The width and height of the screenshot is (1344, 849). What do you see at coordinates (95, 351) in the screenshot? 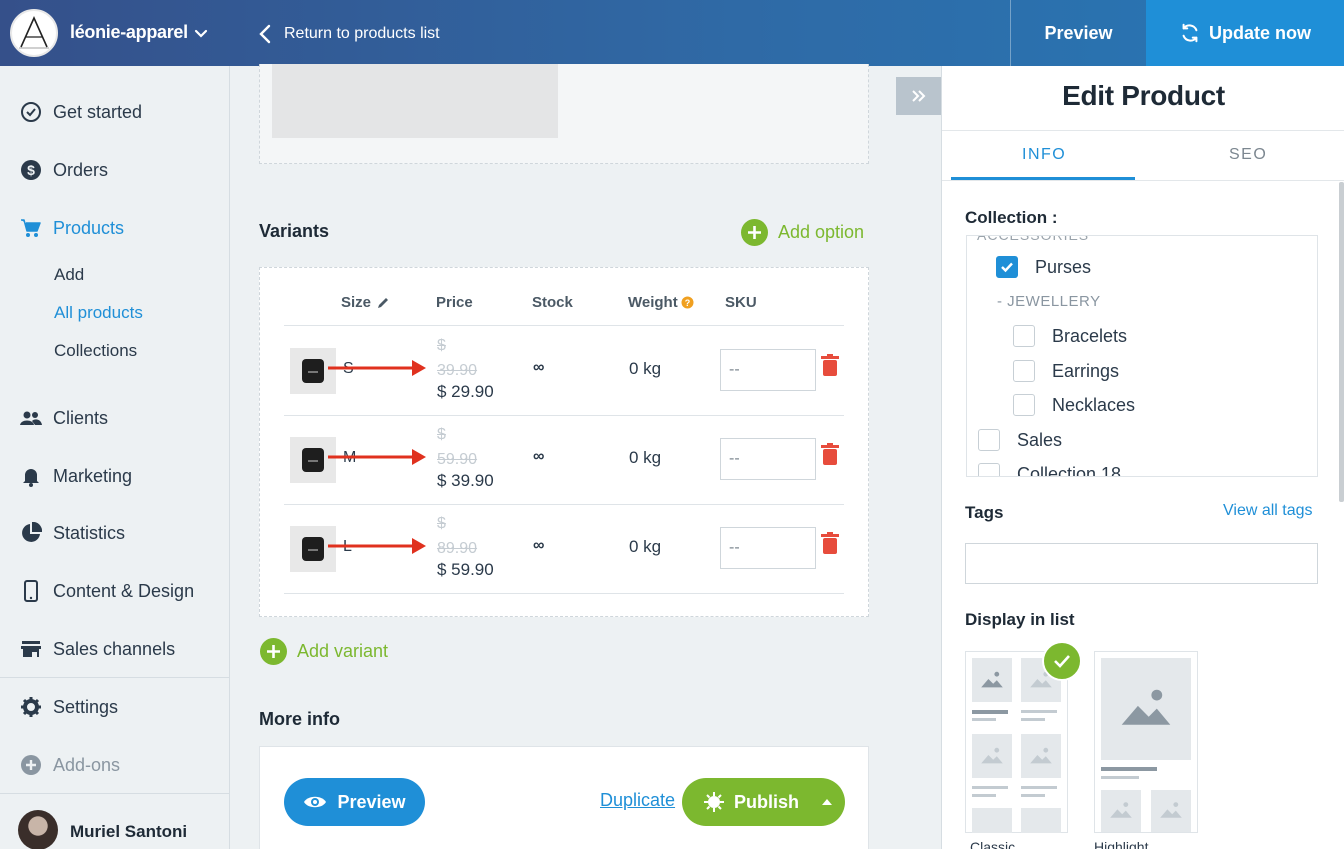
I see `sidebar-subitem-collections: Collections` at bounding box center [95, 351].